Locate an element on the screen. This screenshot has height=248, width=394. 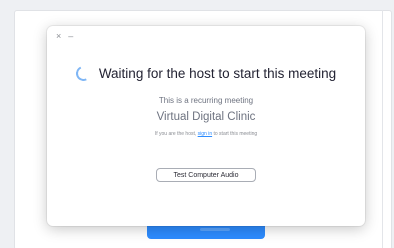
minimize-icon: – is located at coordinates (70, 36).